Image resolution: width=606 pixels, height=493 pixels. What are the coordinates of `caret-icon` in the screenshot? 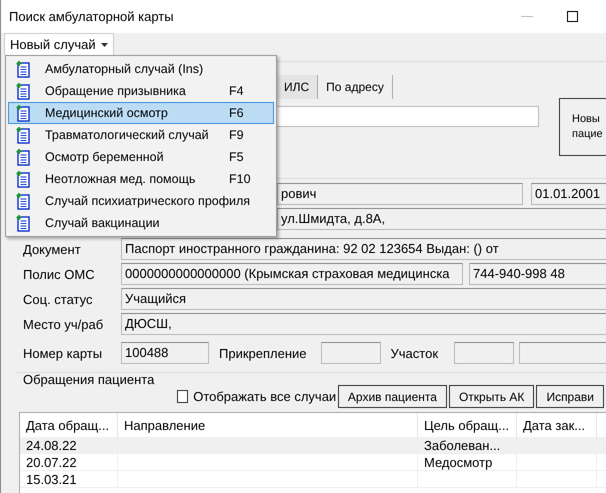 It's located at (104, 44).